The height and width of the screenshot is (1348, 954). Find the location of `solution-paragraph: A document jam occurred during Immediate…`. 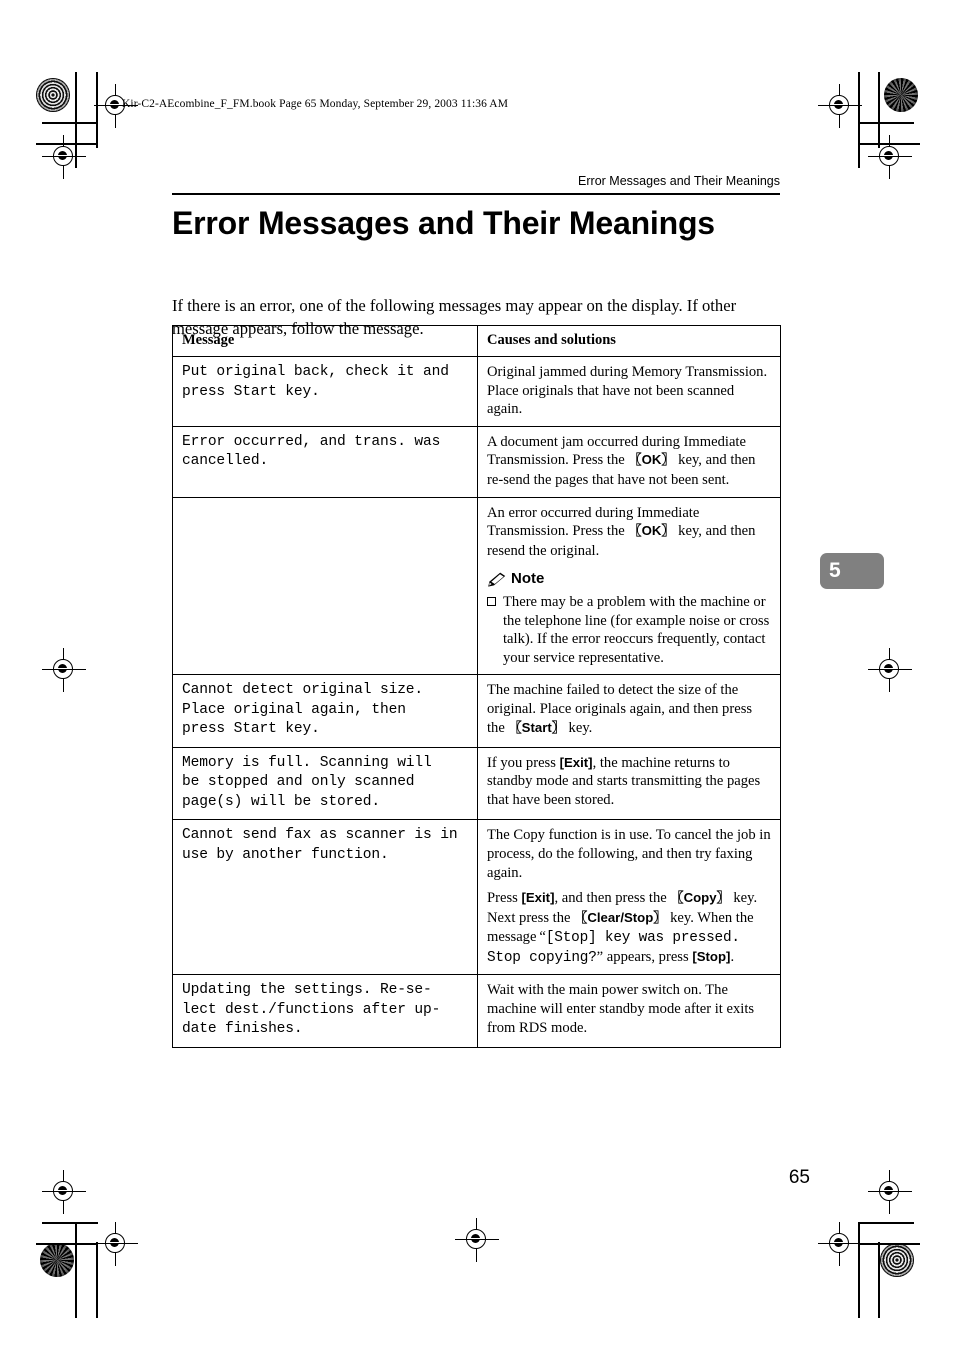

solution-paragraph: A document jam occurred during Immediate… is located at coordinates (621, 460).